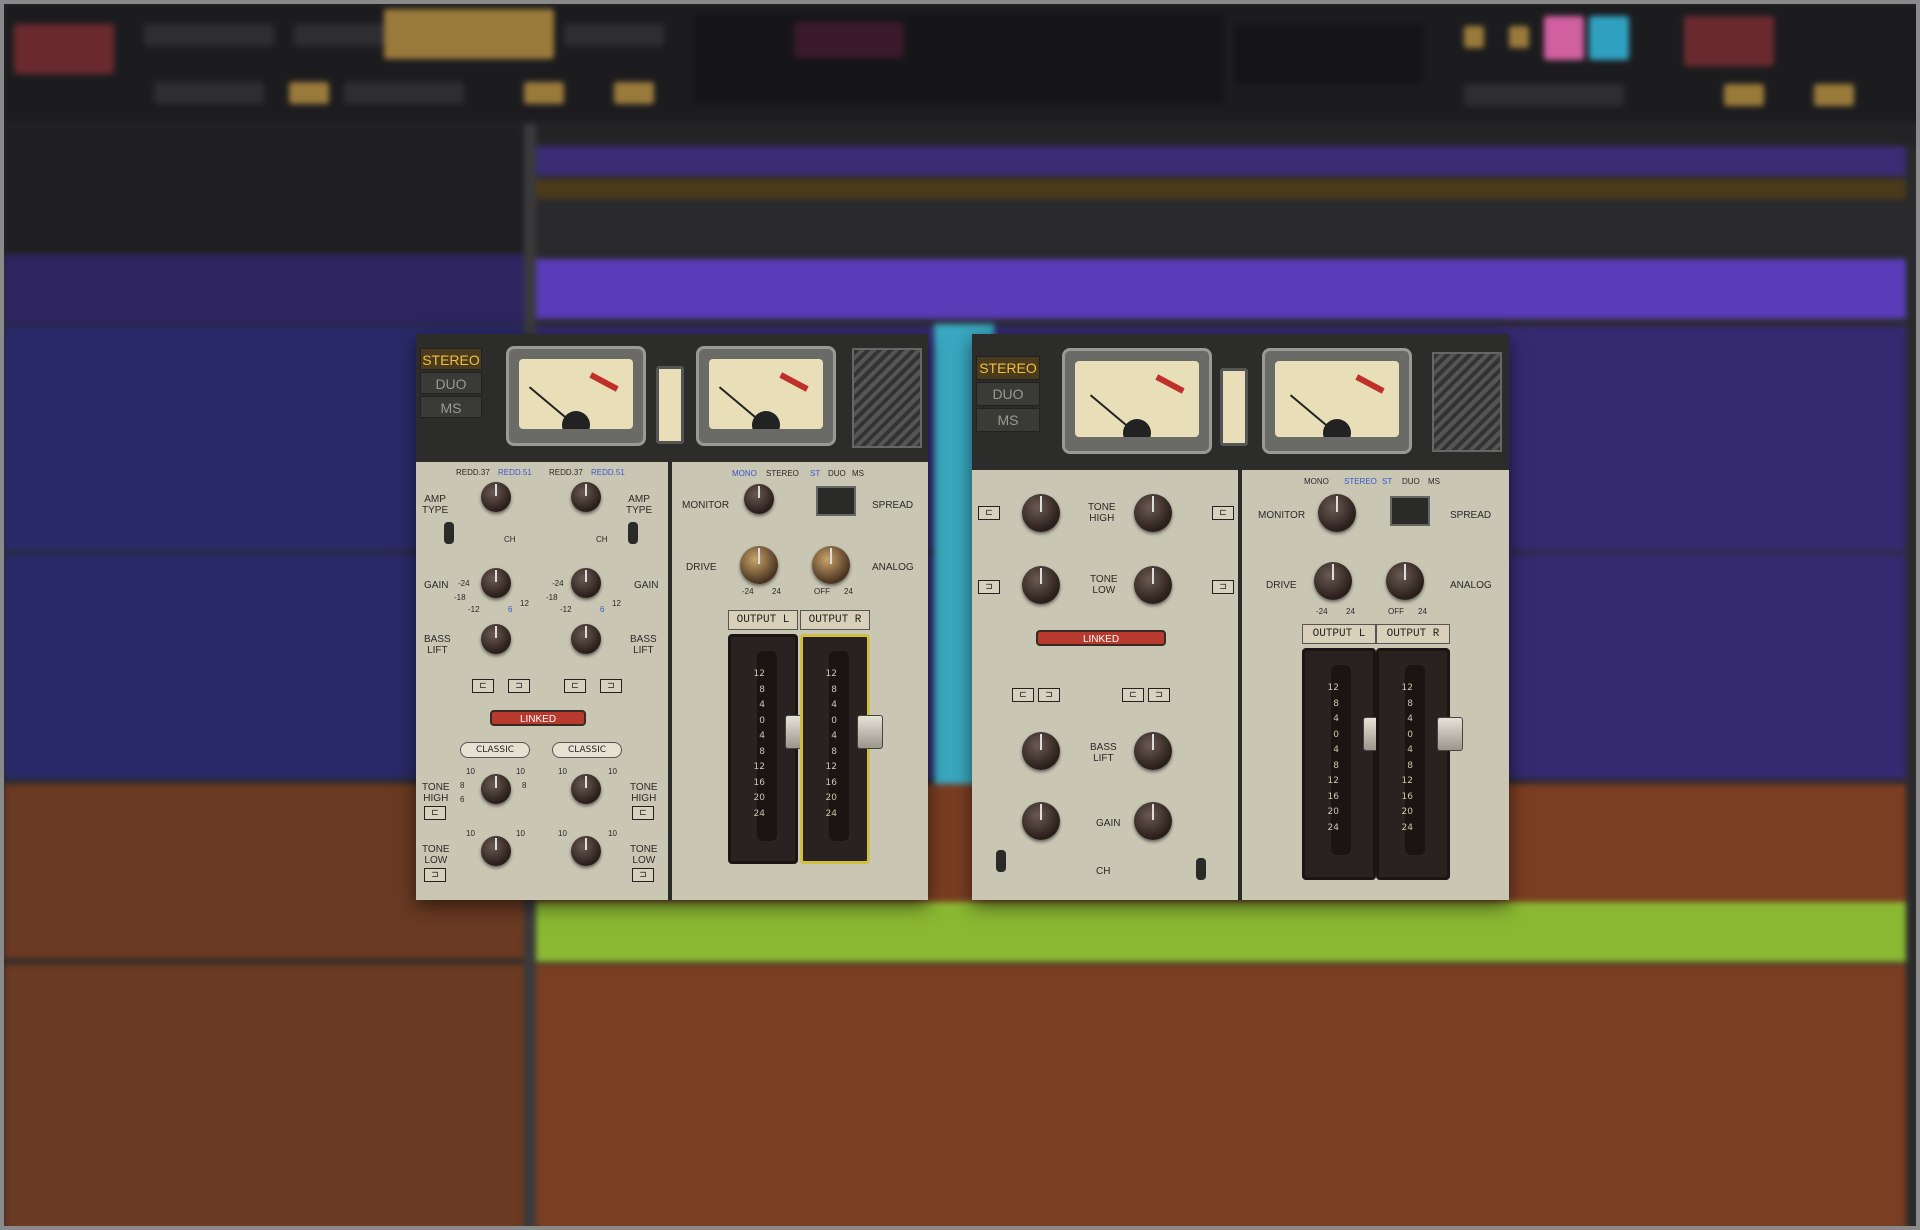 The width and height of the screenshot is (1920, 1230). Describe the element at coordinates (644, 855) in the screenshot. I see `tone-low-label: TONE LOW` at that location.